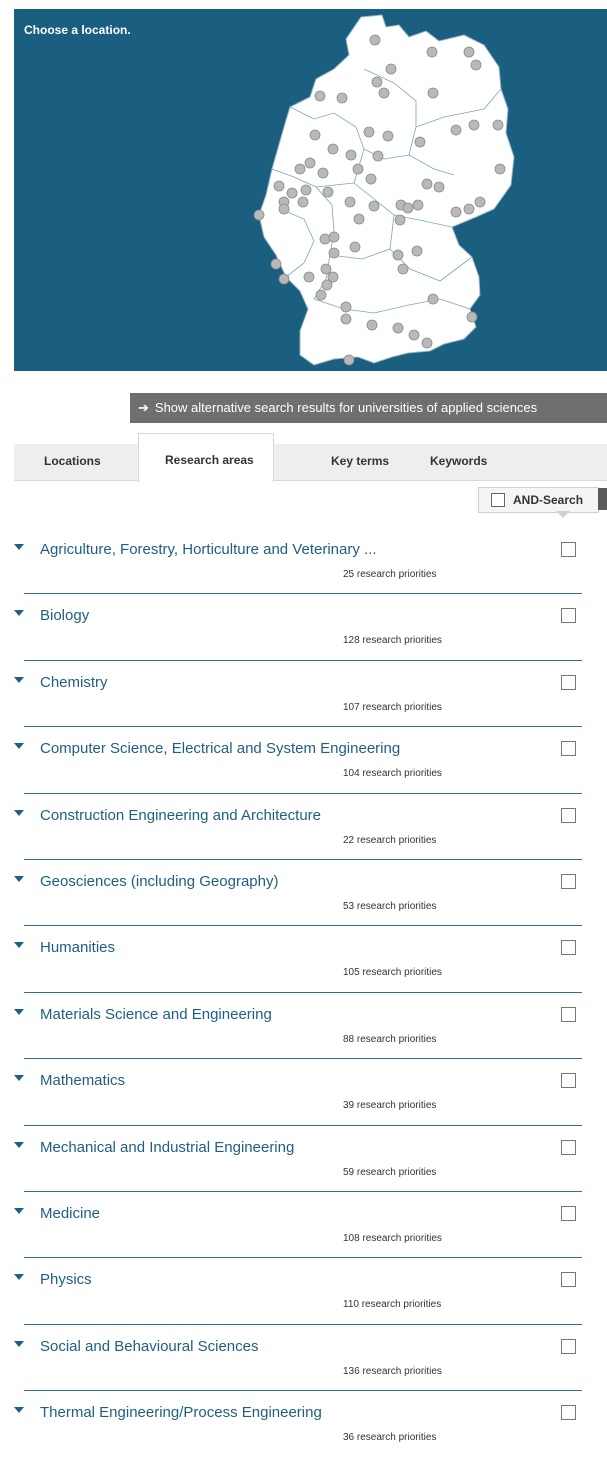 The image size is (607, 1457). What do you see at coordinates (392, 1305) in the screenshot?
I see `research-area-count: 110 research priorities` at bounding box center [392, 1305].